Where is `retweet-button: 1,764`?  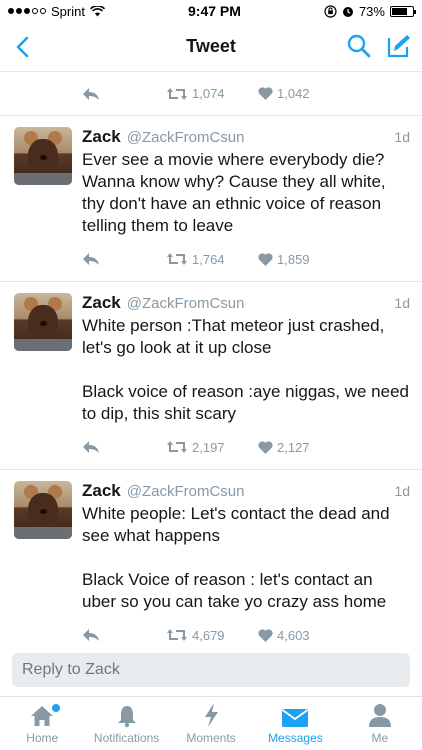
retweet-button: 1,764 is located at coordinates (212, 259).